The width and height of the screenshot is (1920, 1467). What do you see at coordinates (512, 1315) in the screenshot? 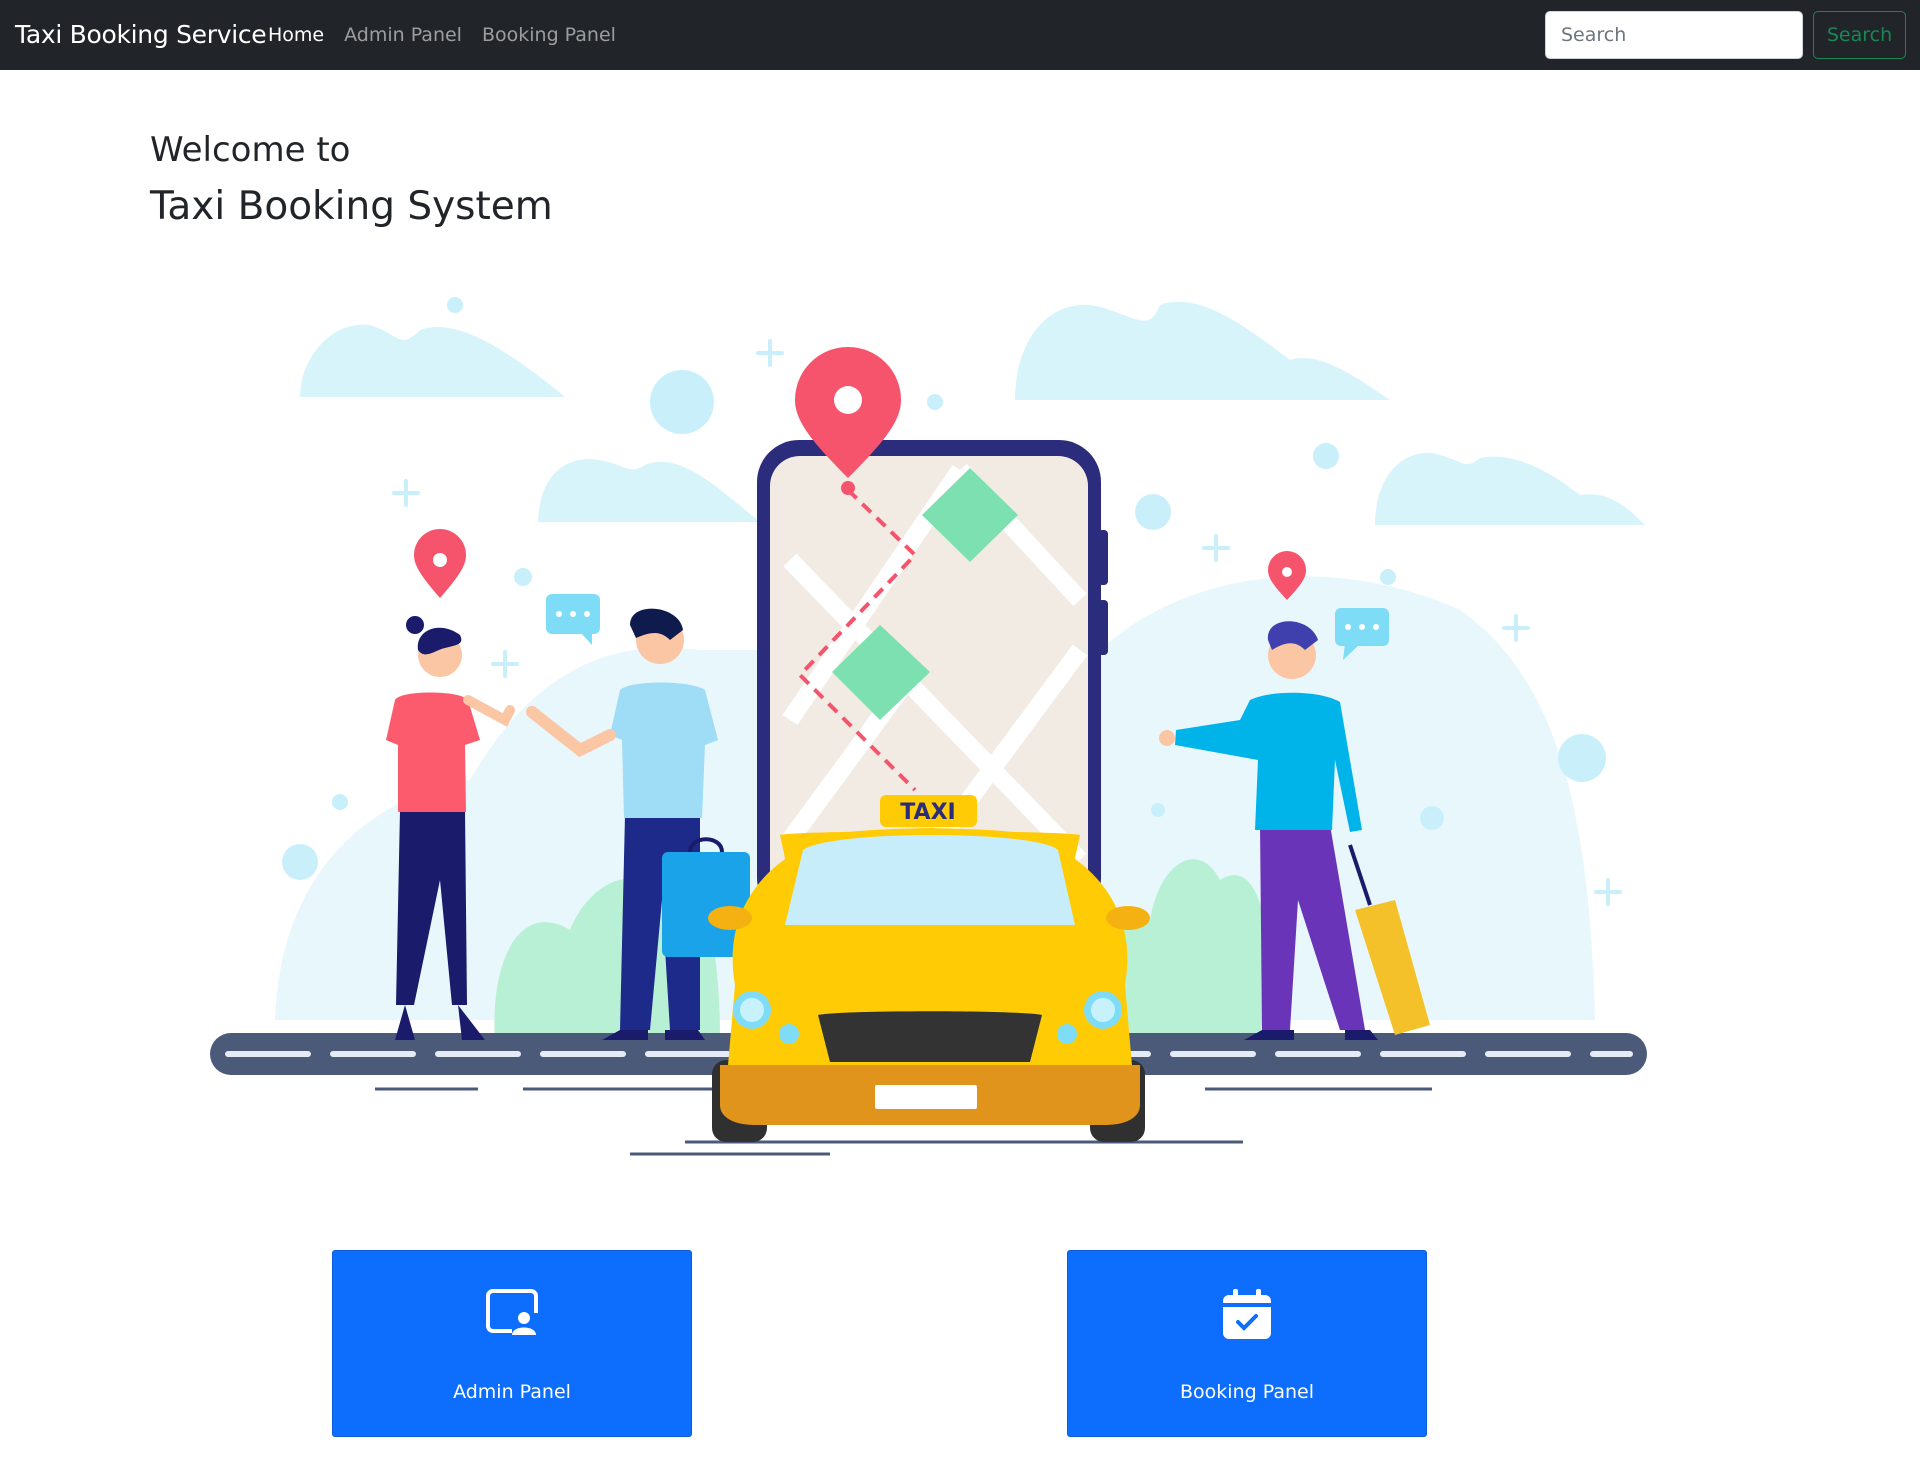
I see `person-video-icon` at bounding box center [512, 1315].